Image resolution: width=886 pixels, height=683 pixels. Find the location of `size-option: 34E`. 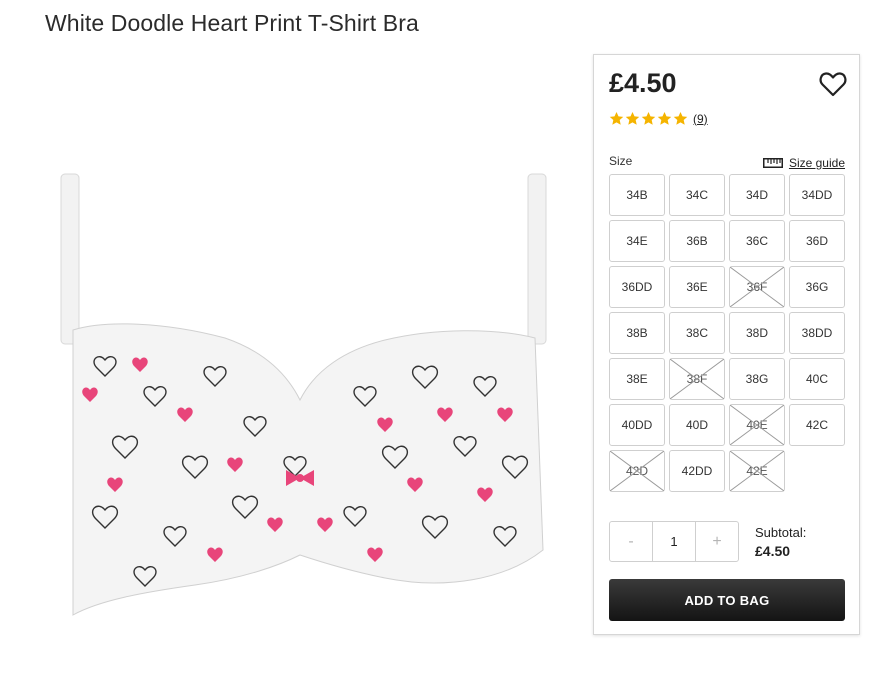

size-option: 34E is located at coordinates (637, 241).